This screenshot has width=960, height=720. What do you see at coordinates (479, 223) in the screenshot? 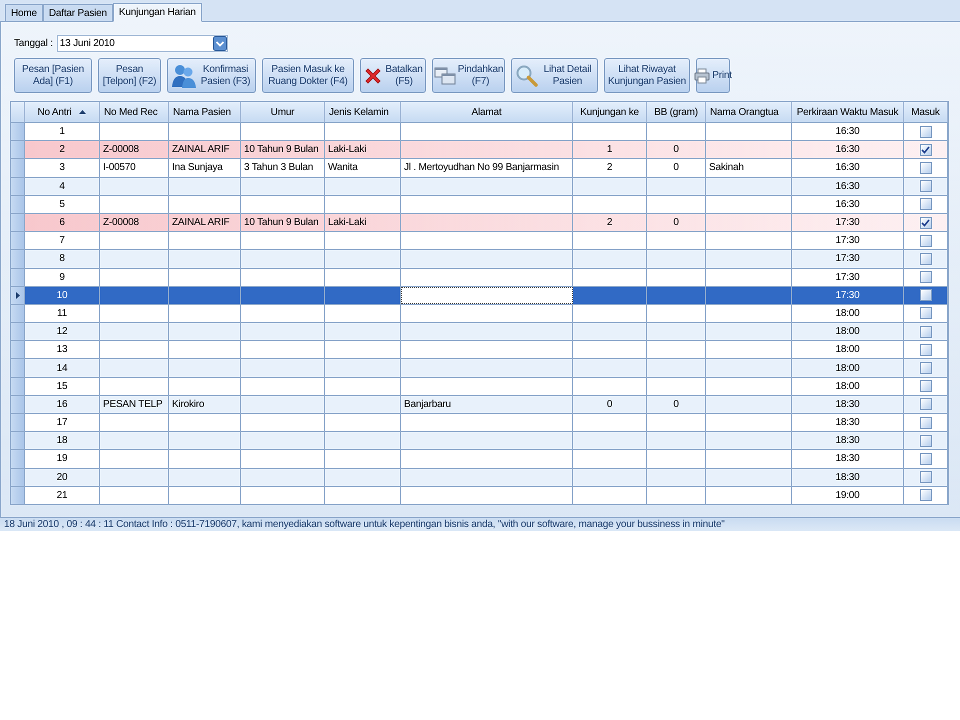
I see `table-row: 6 Z-00008 ZAINAL ARIF 10 Tahun 9 Bulan Laki-Laki 2 0 17:30` at bounding box center [479, 223].